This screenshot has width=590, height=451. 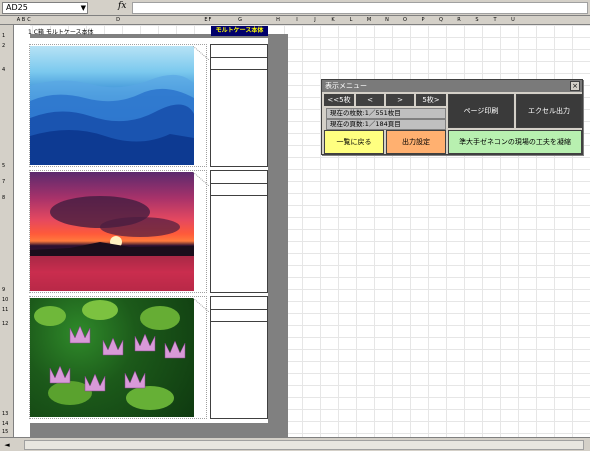 I want to click on next-button: >, so click(x=400, y=100).